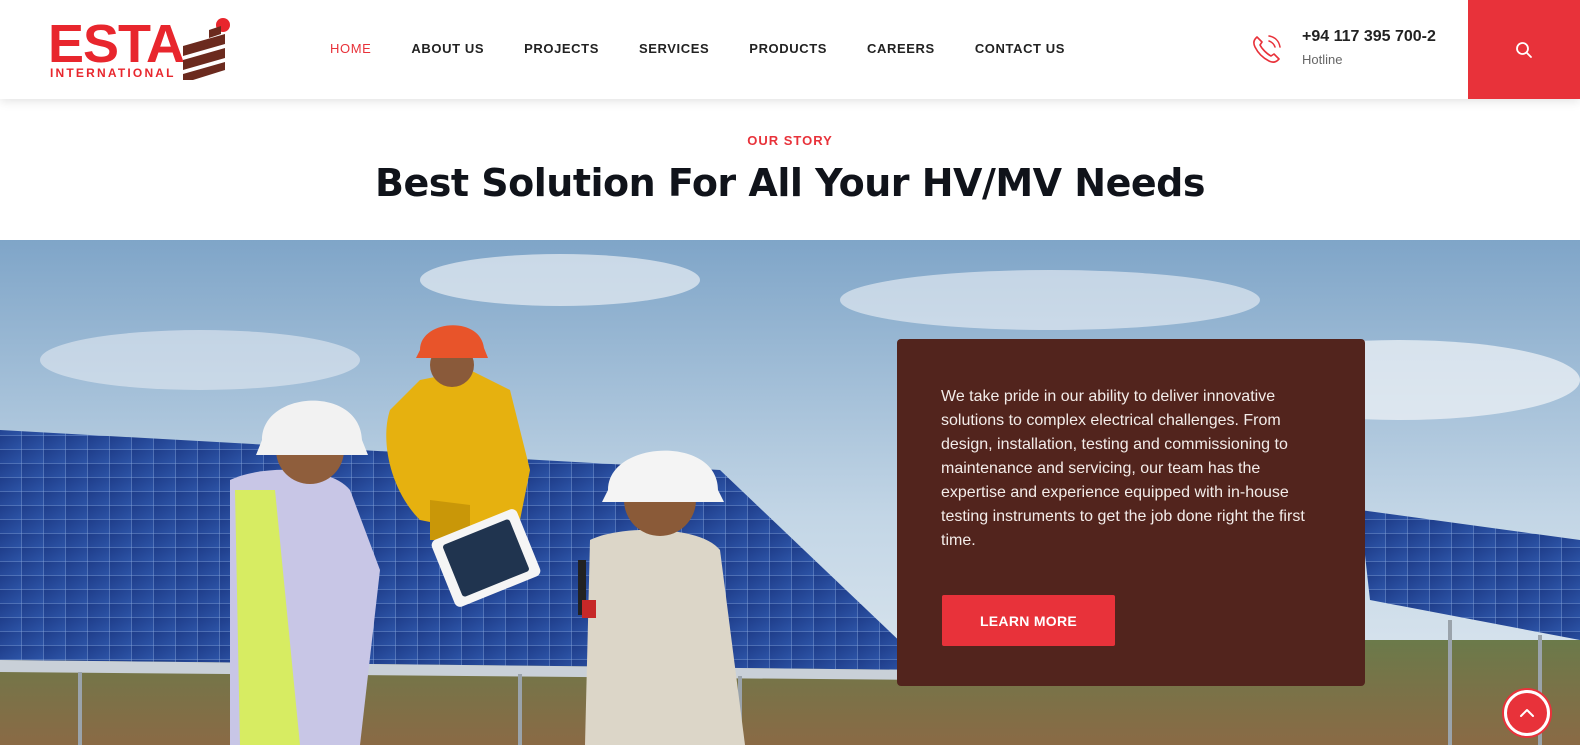 This screenshot has height=745, width=1580. What do you see at coordinates (350, 48) in the screenshot?
I see `nav-home: HOME` at bounding box center [350, 48].